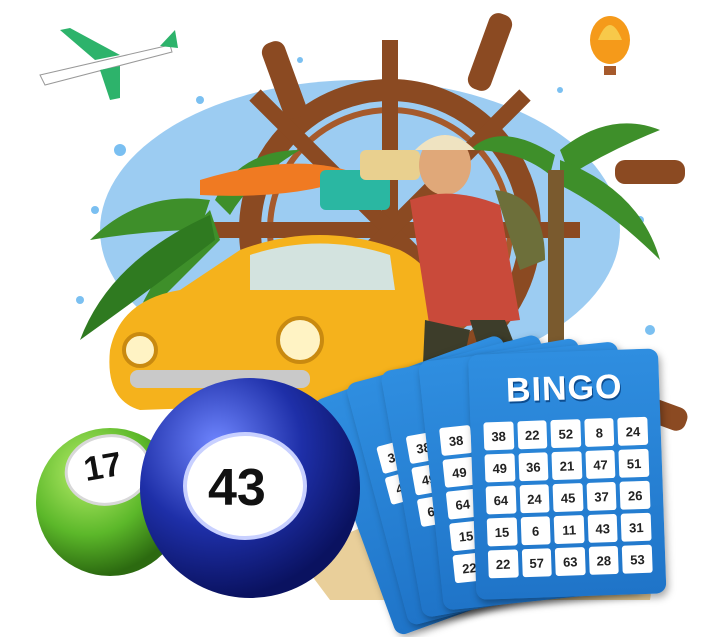 The width and height of the screenshot is (712, 637). Describe the element at coordinates (501, 500) in the screenshot. I see `card-cell: 64` at that location.